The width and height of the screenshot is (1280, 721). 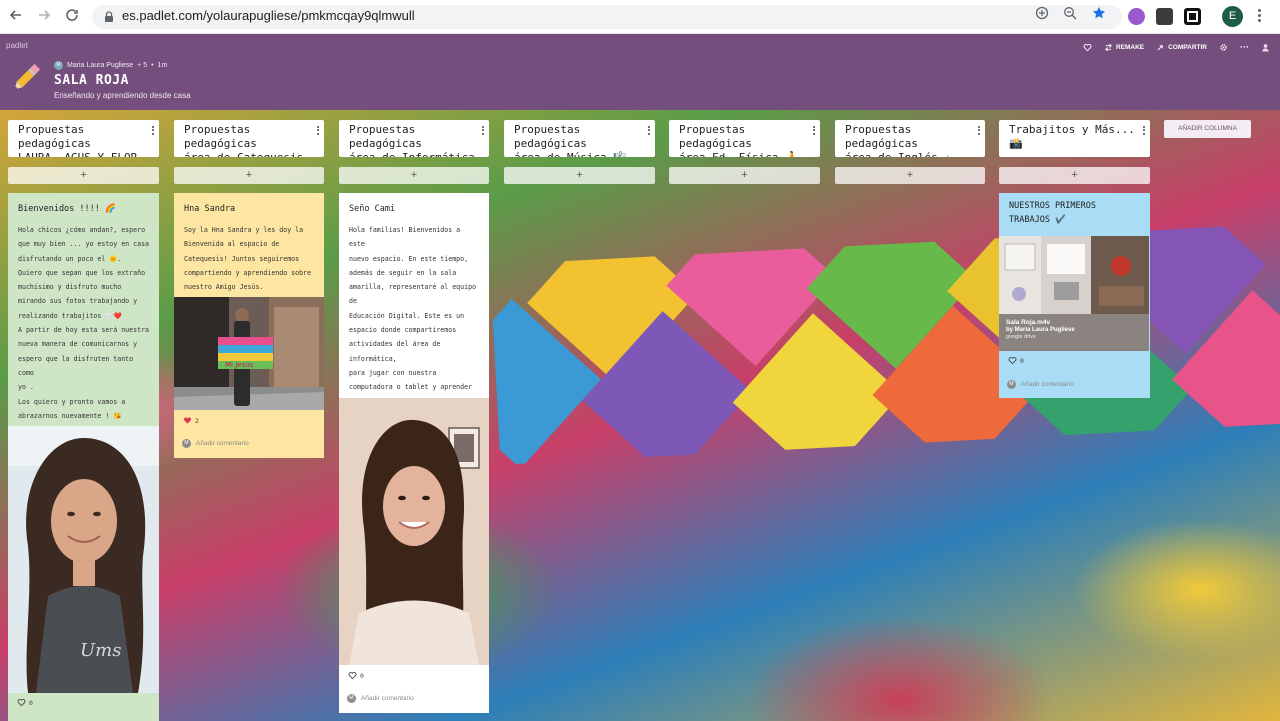 I want to click on post-meta: M Maria Laura Pugliese + 5 • 1m, so click(x=110, y=65).